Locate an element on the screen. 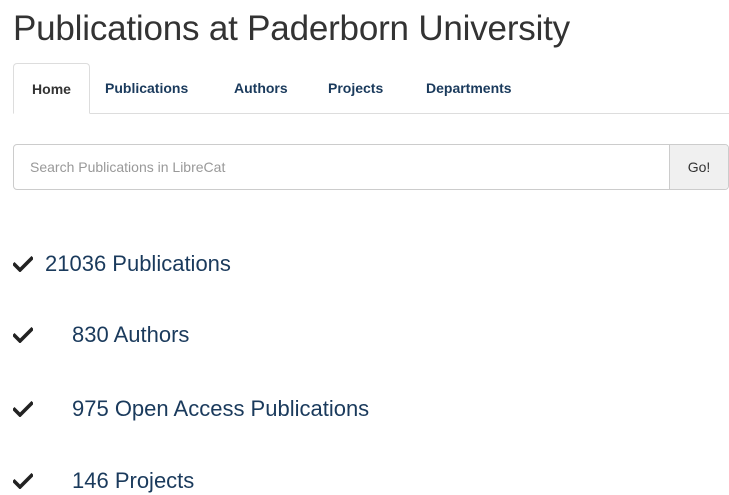 The width and height of the screenshot is (729, 495). search-bar: Go! is located at coordinates (371, 167).